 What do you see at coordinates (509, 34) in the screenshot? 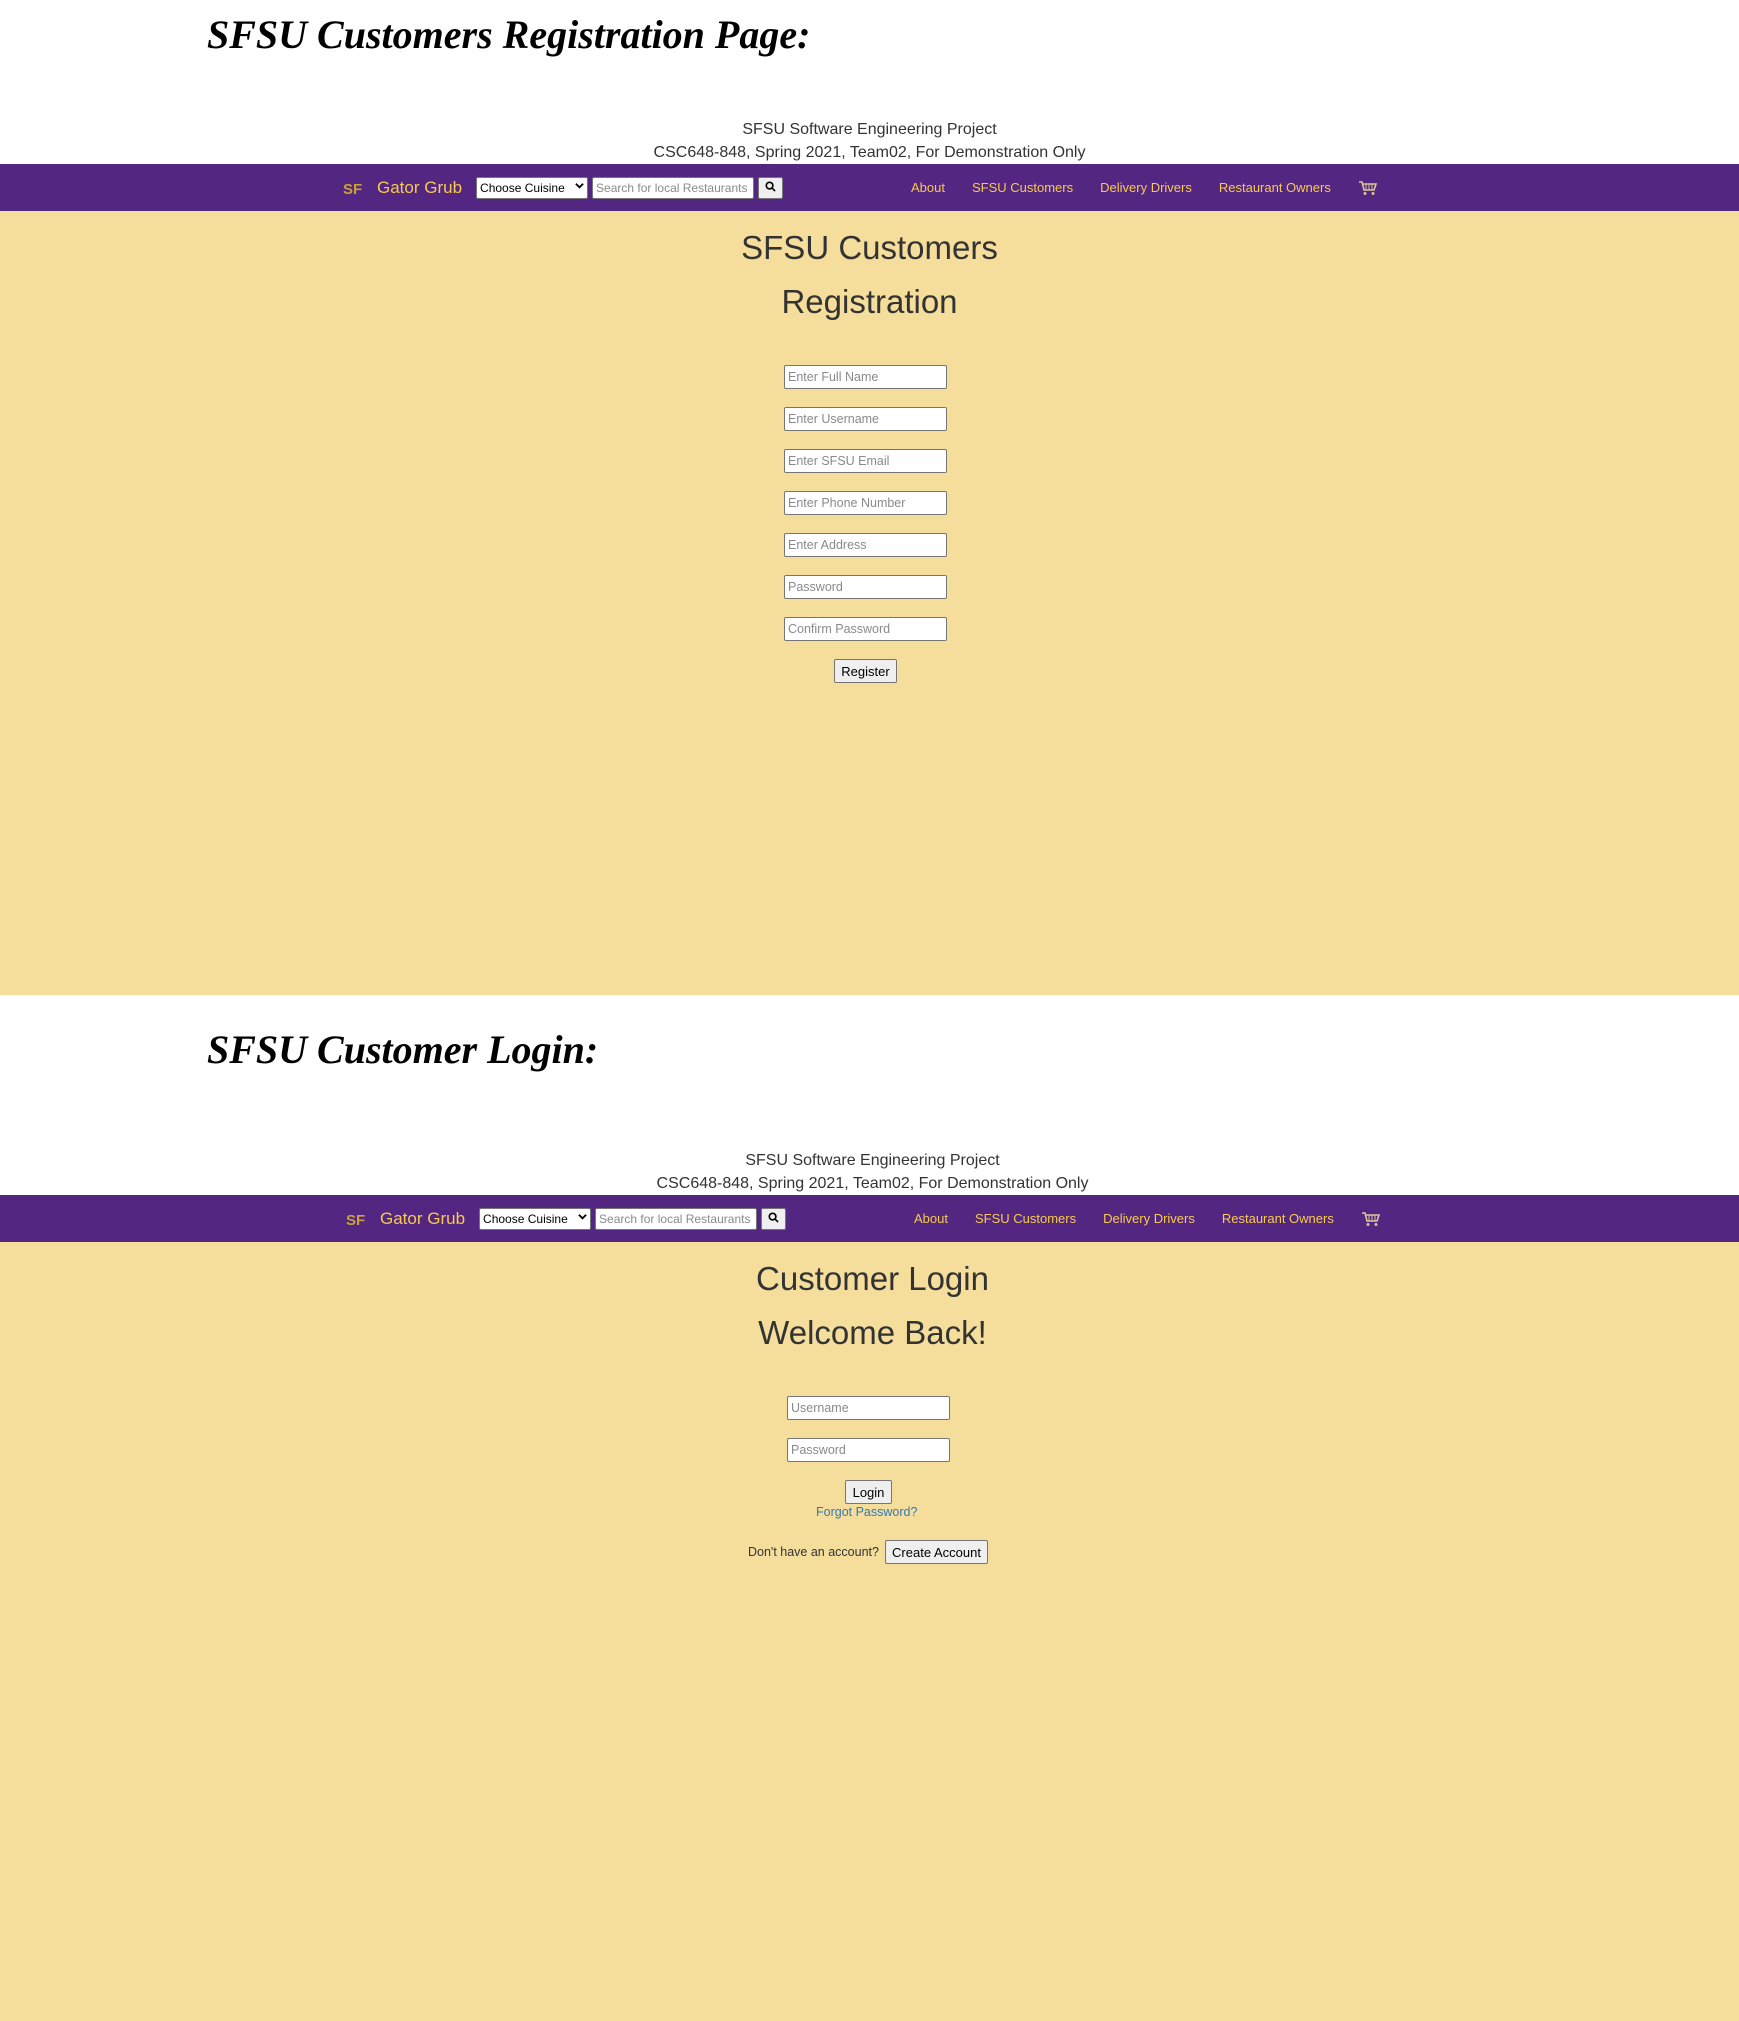
I see `registration-section-heading: SFSU Customers Registration Page:` at bounding box center [509, 34].